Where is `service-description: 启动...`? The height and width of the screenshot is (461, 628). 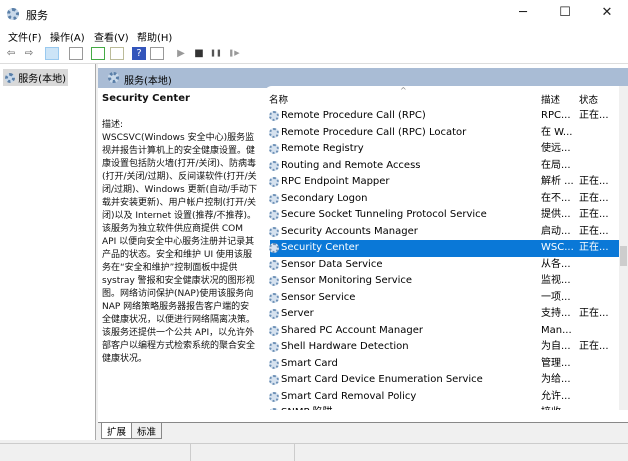
service-description: 启动... is located at coordinates (556, 231).